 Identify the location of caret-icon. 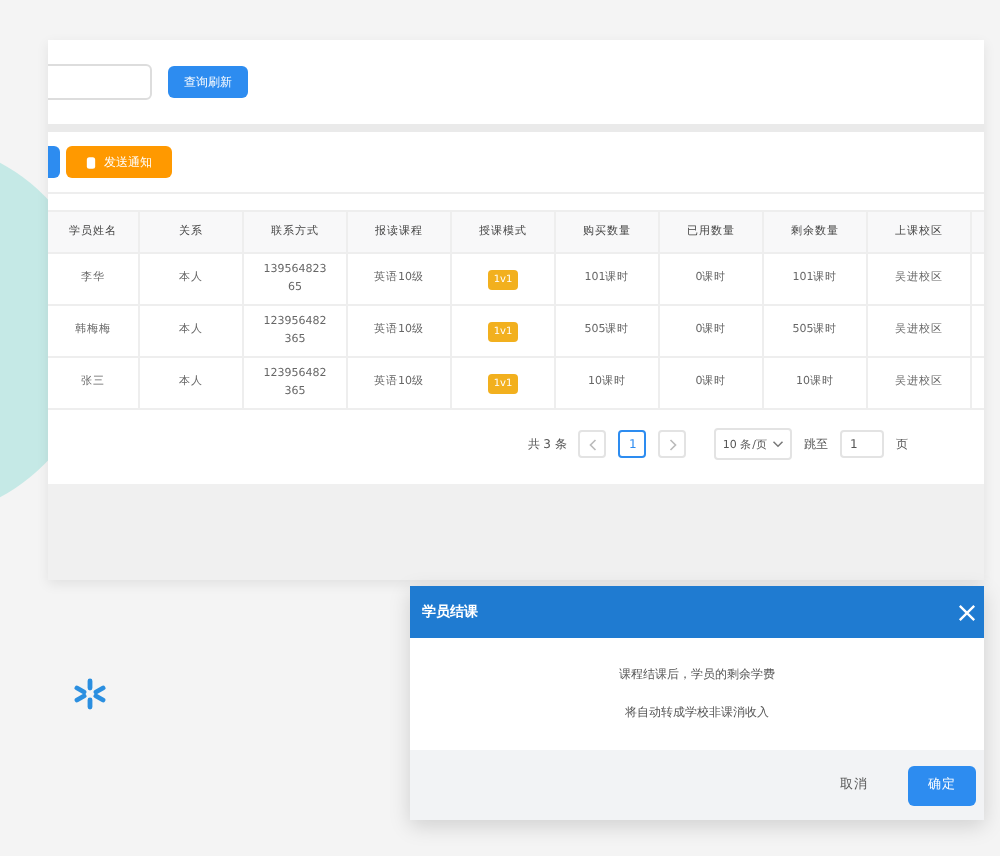
(778, 444).